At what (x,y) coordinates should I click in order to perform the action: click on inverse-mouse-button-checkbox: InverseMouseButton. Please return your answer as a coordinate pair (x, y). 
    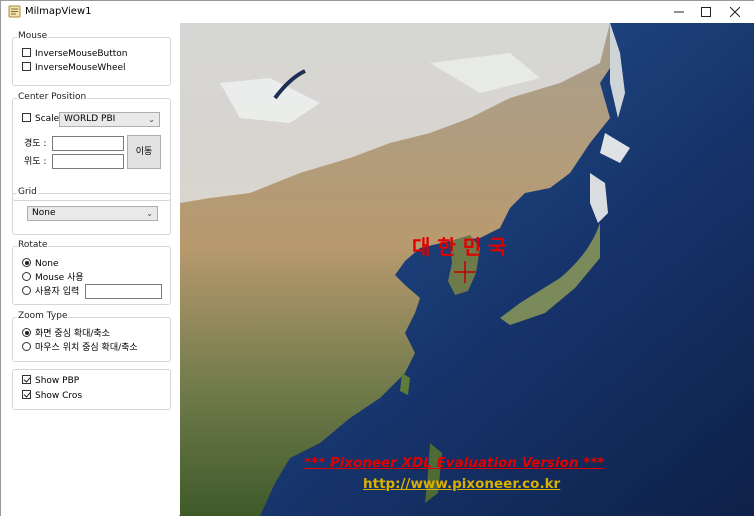
    Looking at the image, I should click on (75, 54).